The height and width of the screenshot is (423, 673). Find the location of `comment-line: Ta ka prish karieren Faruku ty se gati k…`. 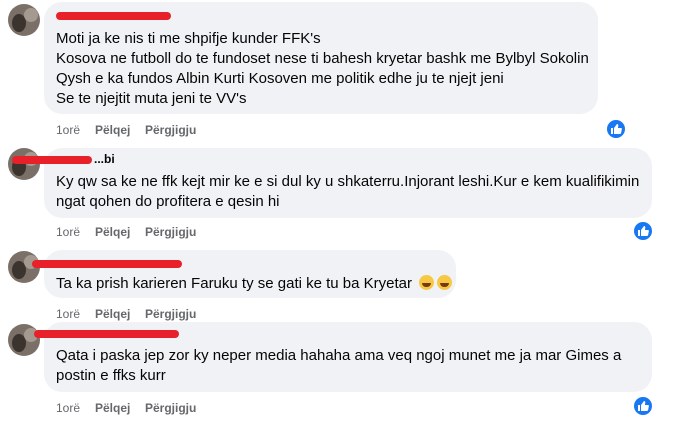

comment-line: Ta ka prish karieren Faruku ty se gati k… is located at coordinates (254, 284).